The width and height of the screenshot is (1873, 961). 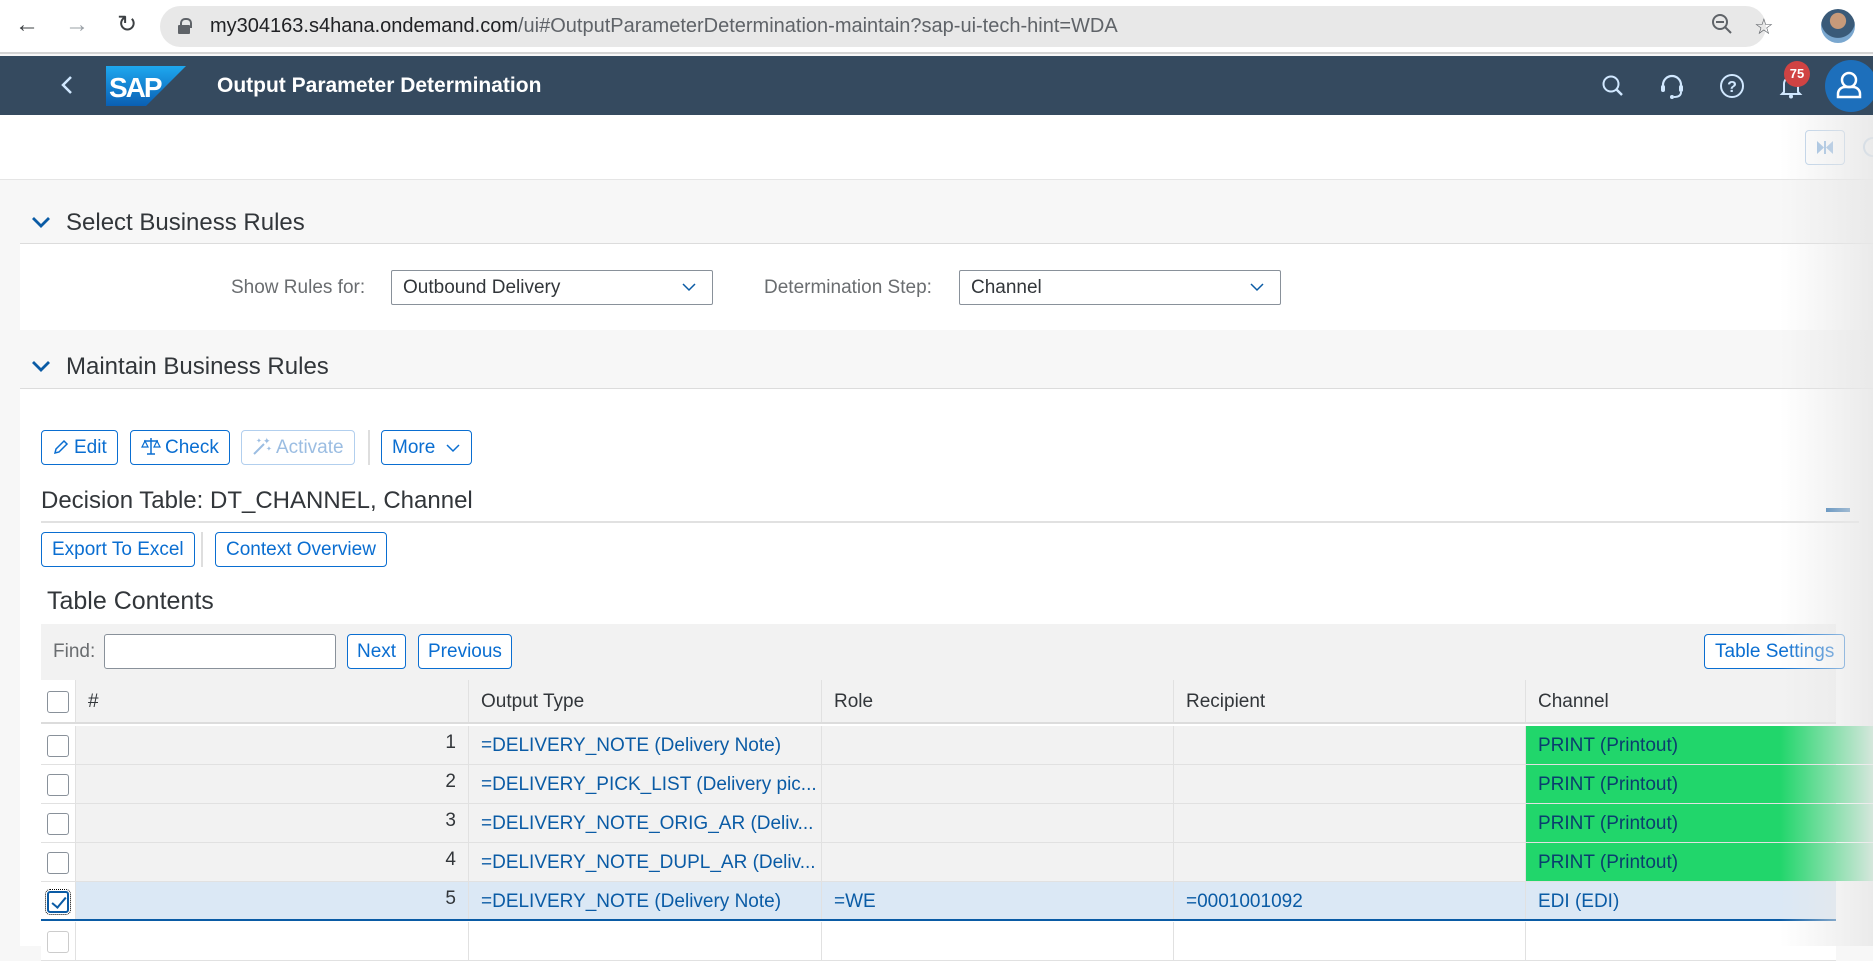 I want to click on table-settings-button: Table Settings, so click(x=1775, y=651).